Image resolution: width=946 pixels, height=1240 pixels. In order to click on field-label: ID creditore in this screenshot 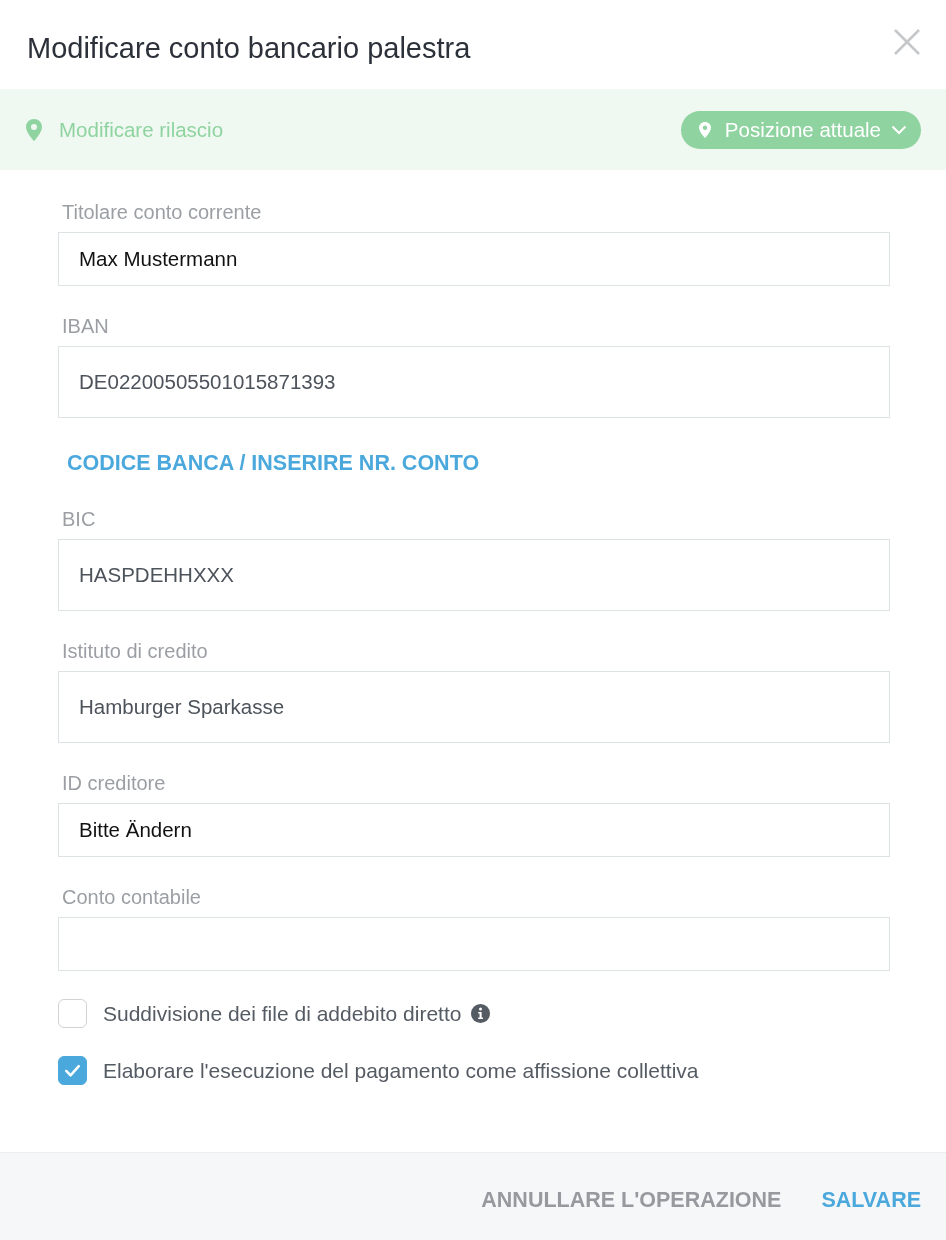, I will do `click(113, 783)`.